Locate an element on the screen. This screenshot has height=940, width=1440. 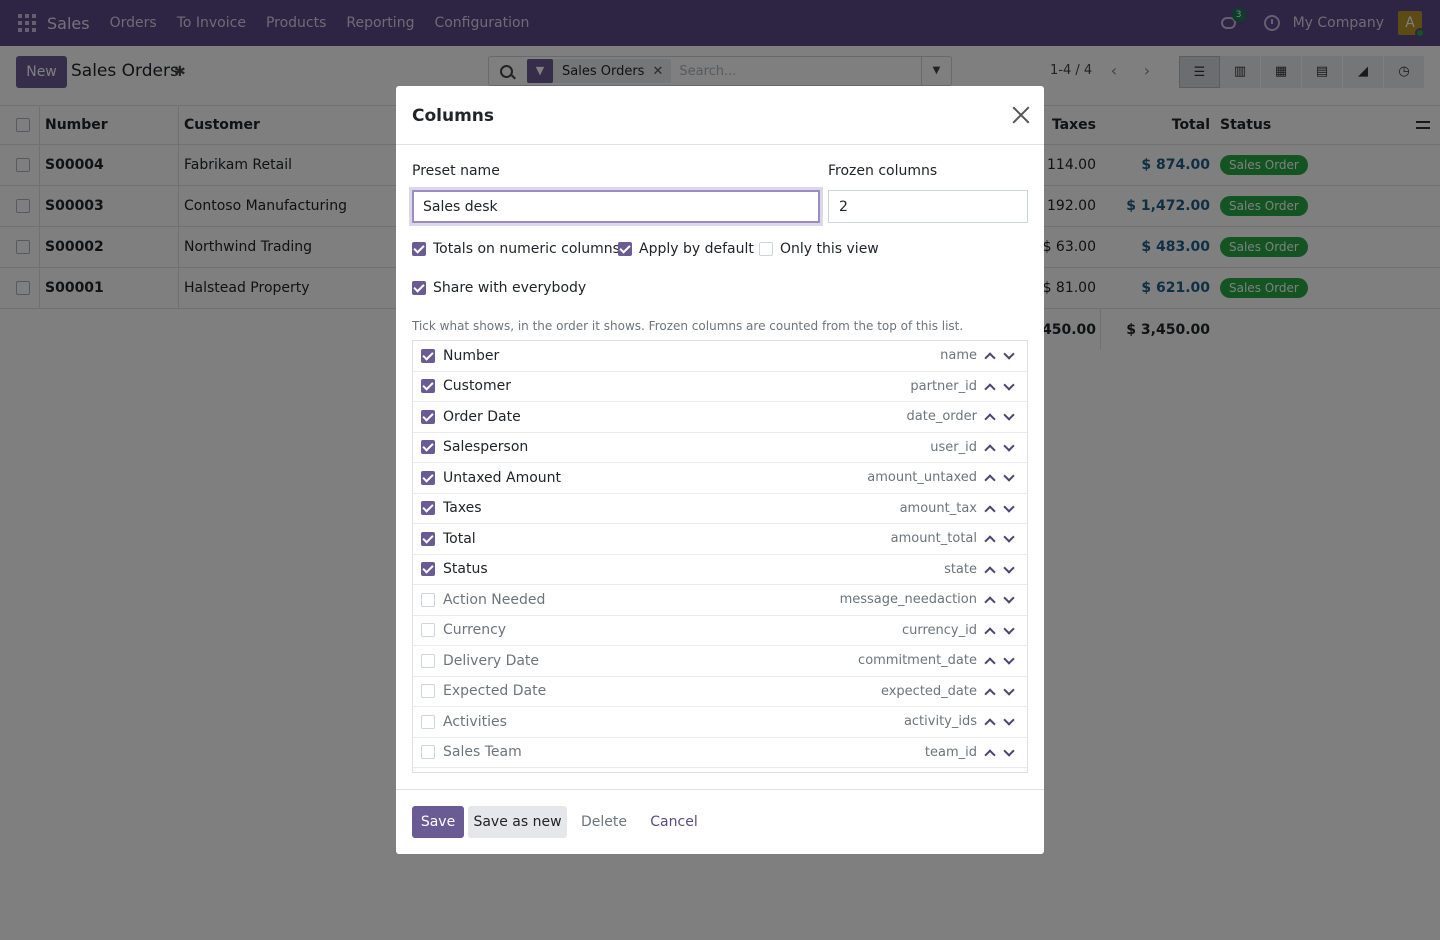
column-item: Status state is located at coordinates (720, 570).